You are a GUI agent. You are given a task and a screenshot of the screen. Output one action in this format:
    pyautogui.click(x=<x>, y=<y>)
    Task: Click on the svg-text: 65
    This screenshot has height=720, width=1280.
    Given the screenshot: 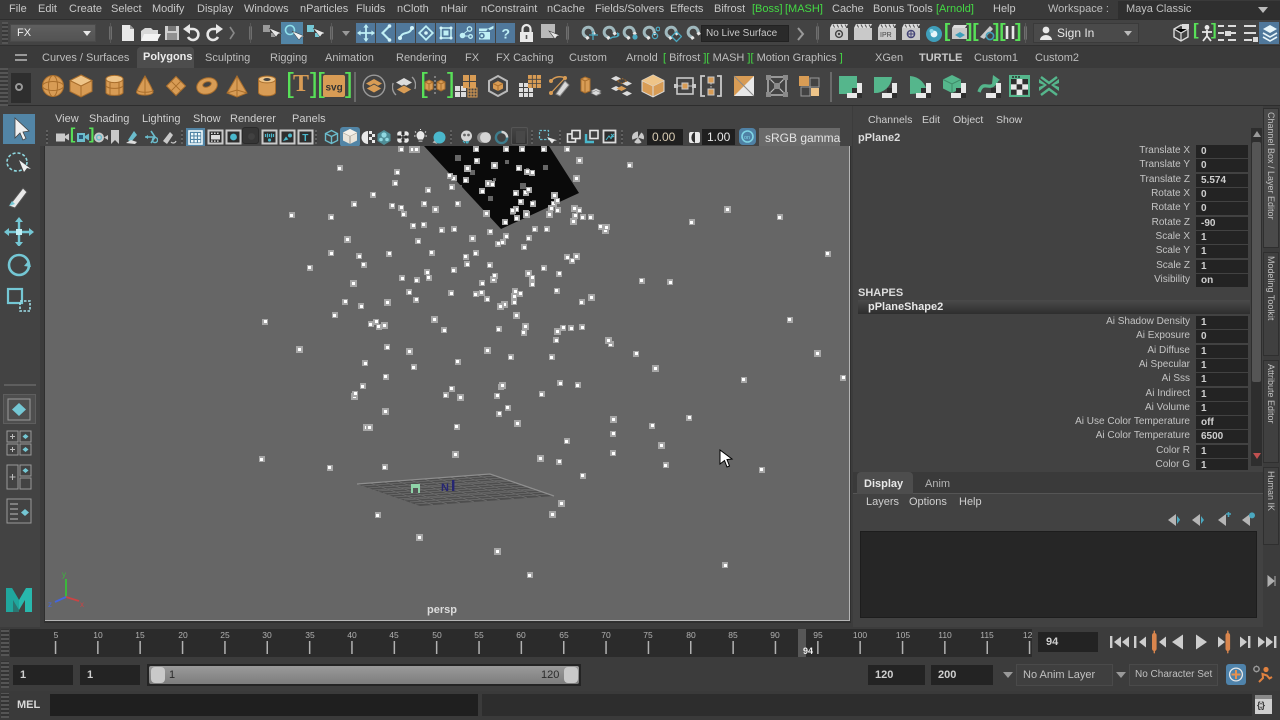 What is the action you would take?
    pyautogui.click(x=564, y=635)
    